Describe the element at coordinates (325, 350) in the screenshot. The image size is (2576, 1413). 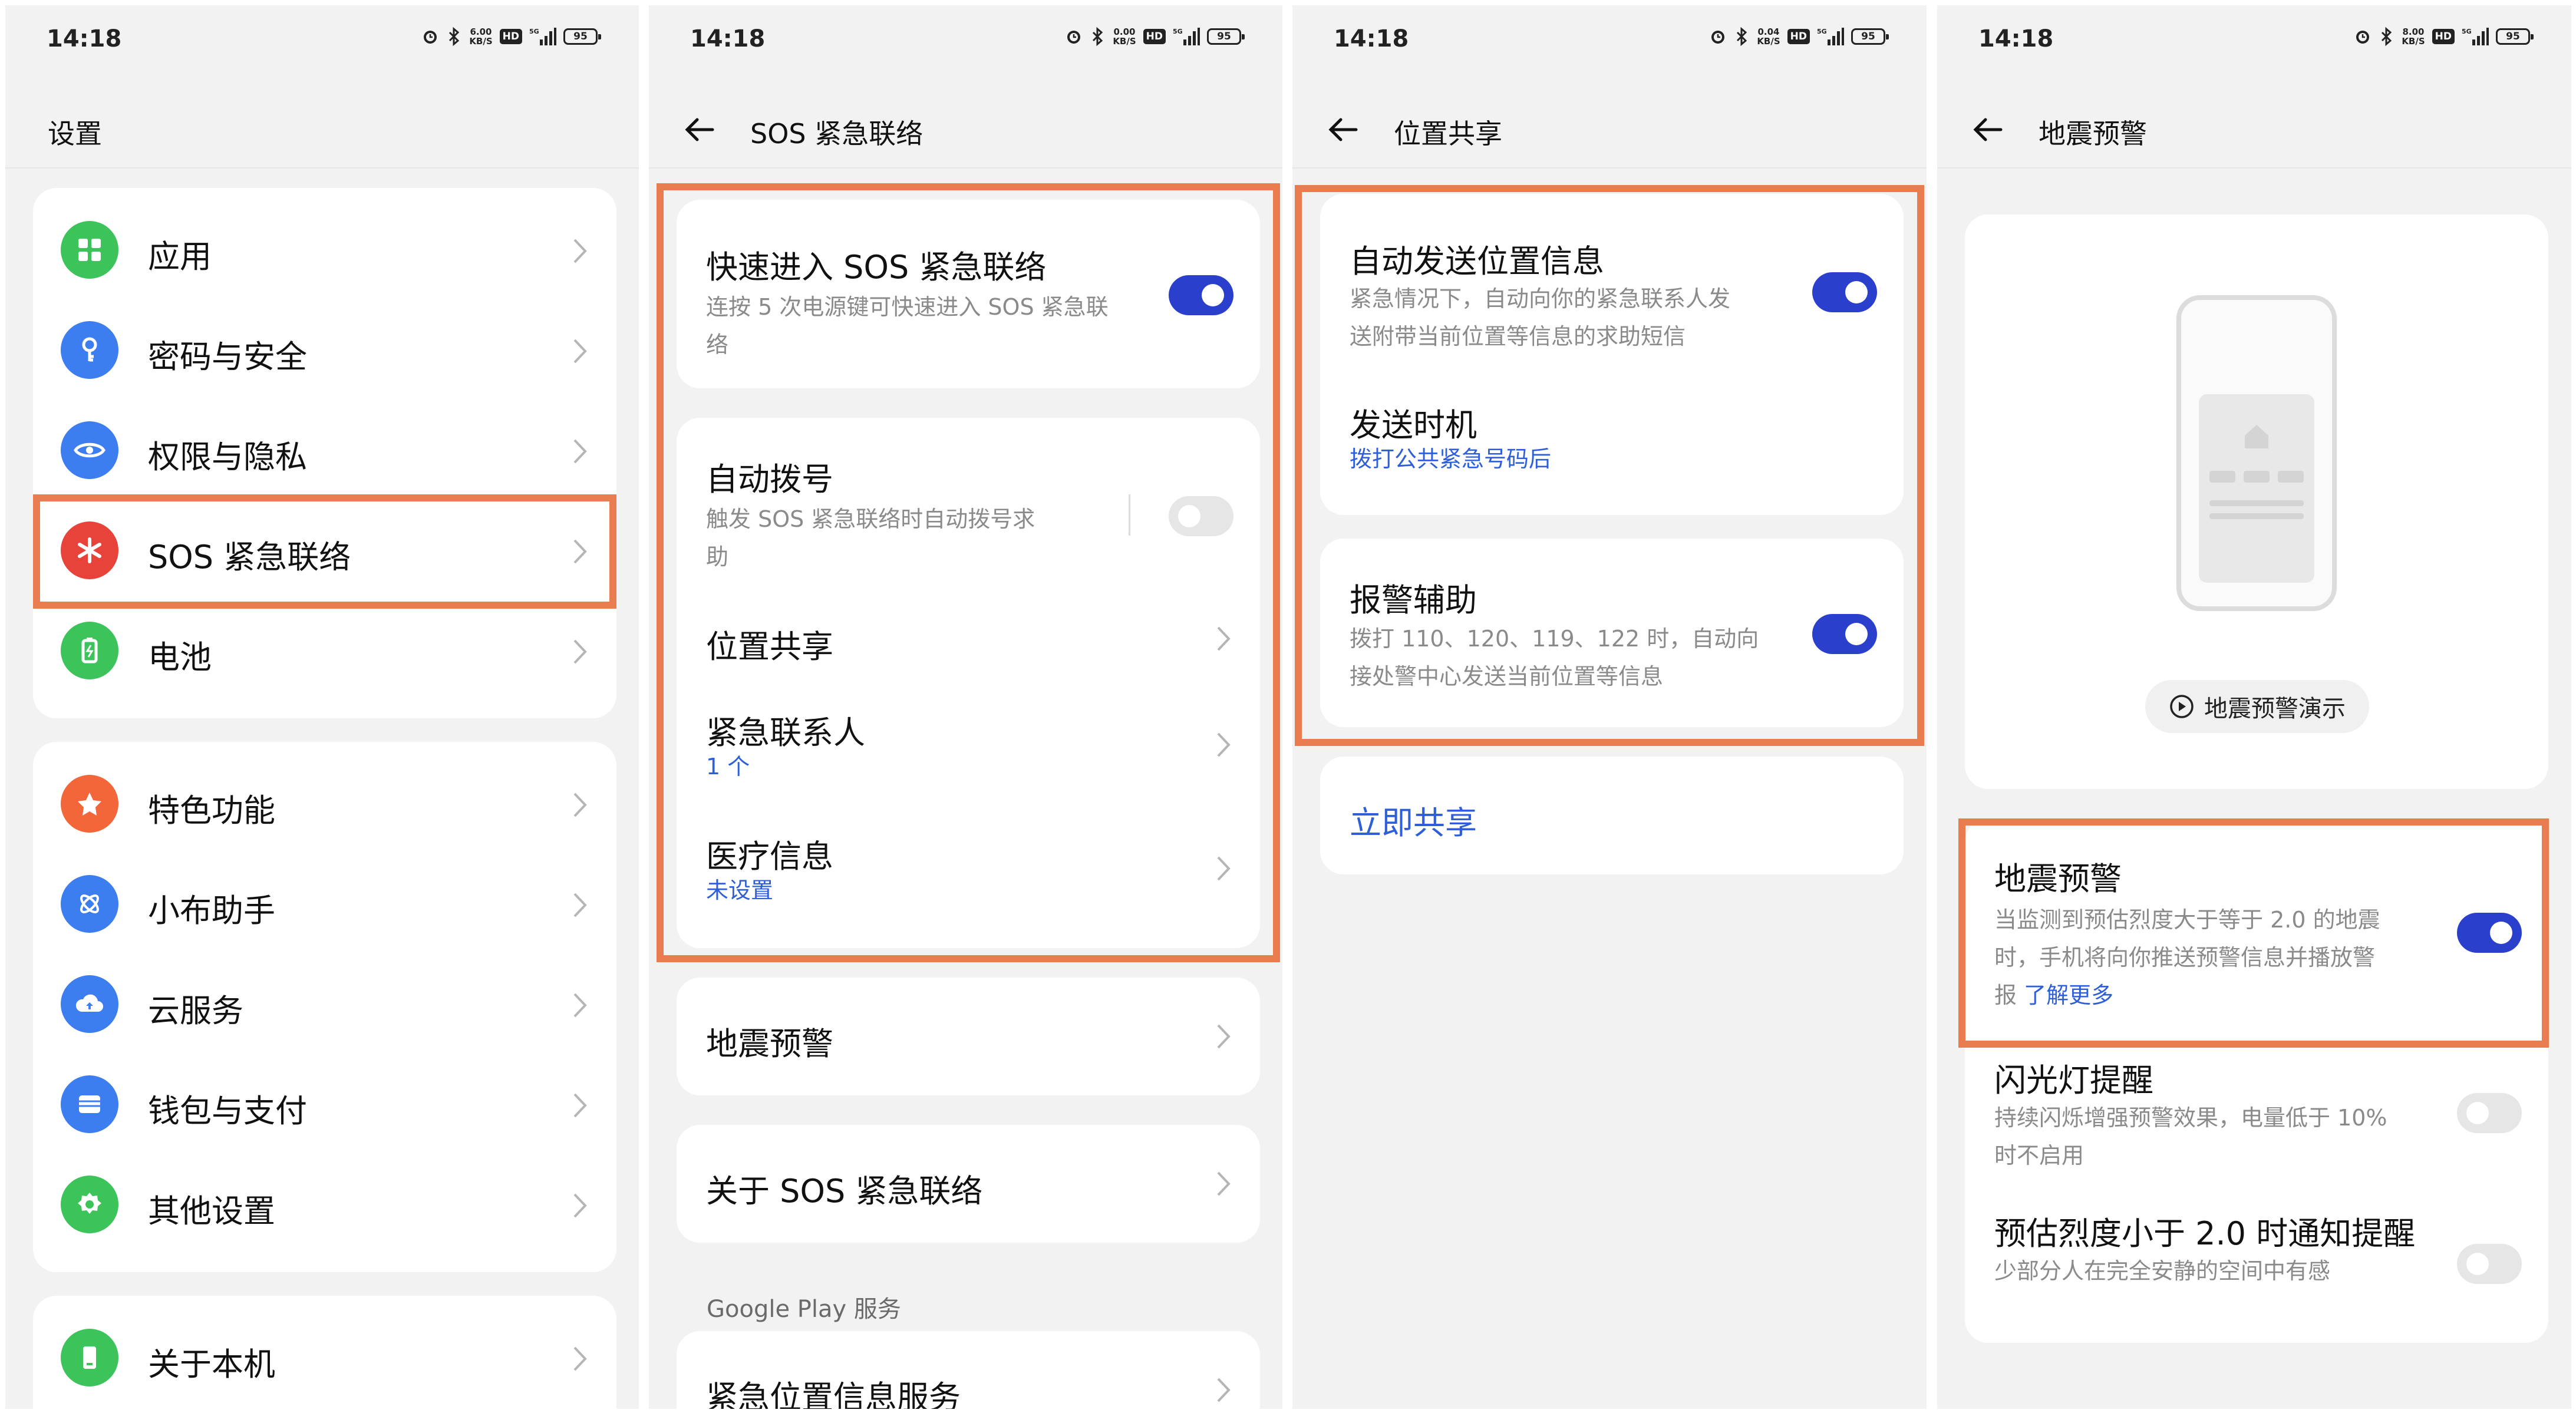
I see `settings-item-password-security: 密码与安全` at that location.